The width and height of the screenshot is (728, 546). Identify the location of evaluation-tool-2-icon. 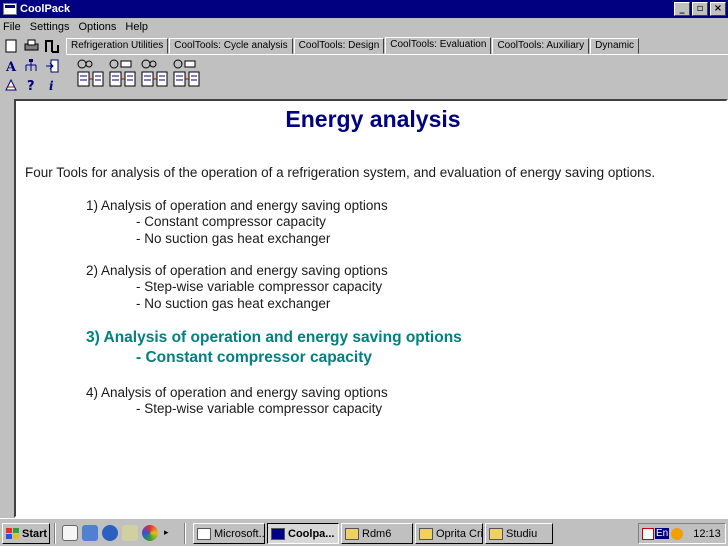
(123, 74).